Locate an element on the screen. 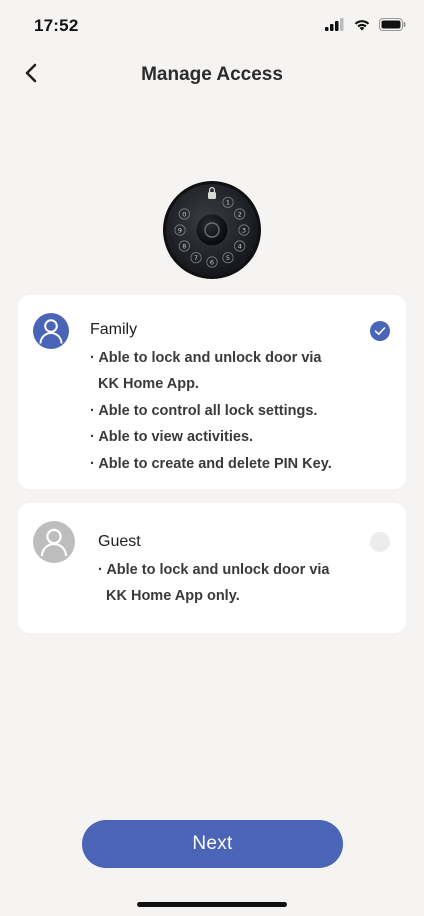  role-title-family: Family is located at coordinates (114, 329).